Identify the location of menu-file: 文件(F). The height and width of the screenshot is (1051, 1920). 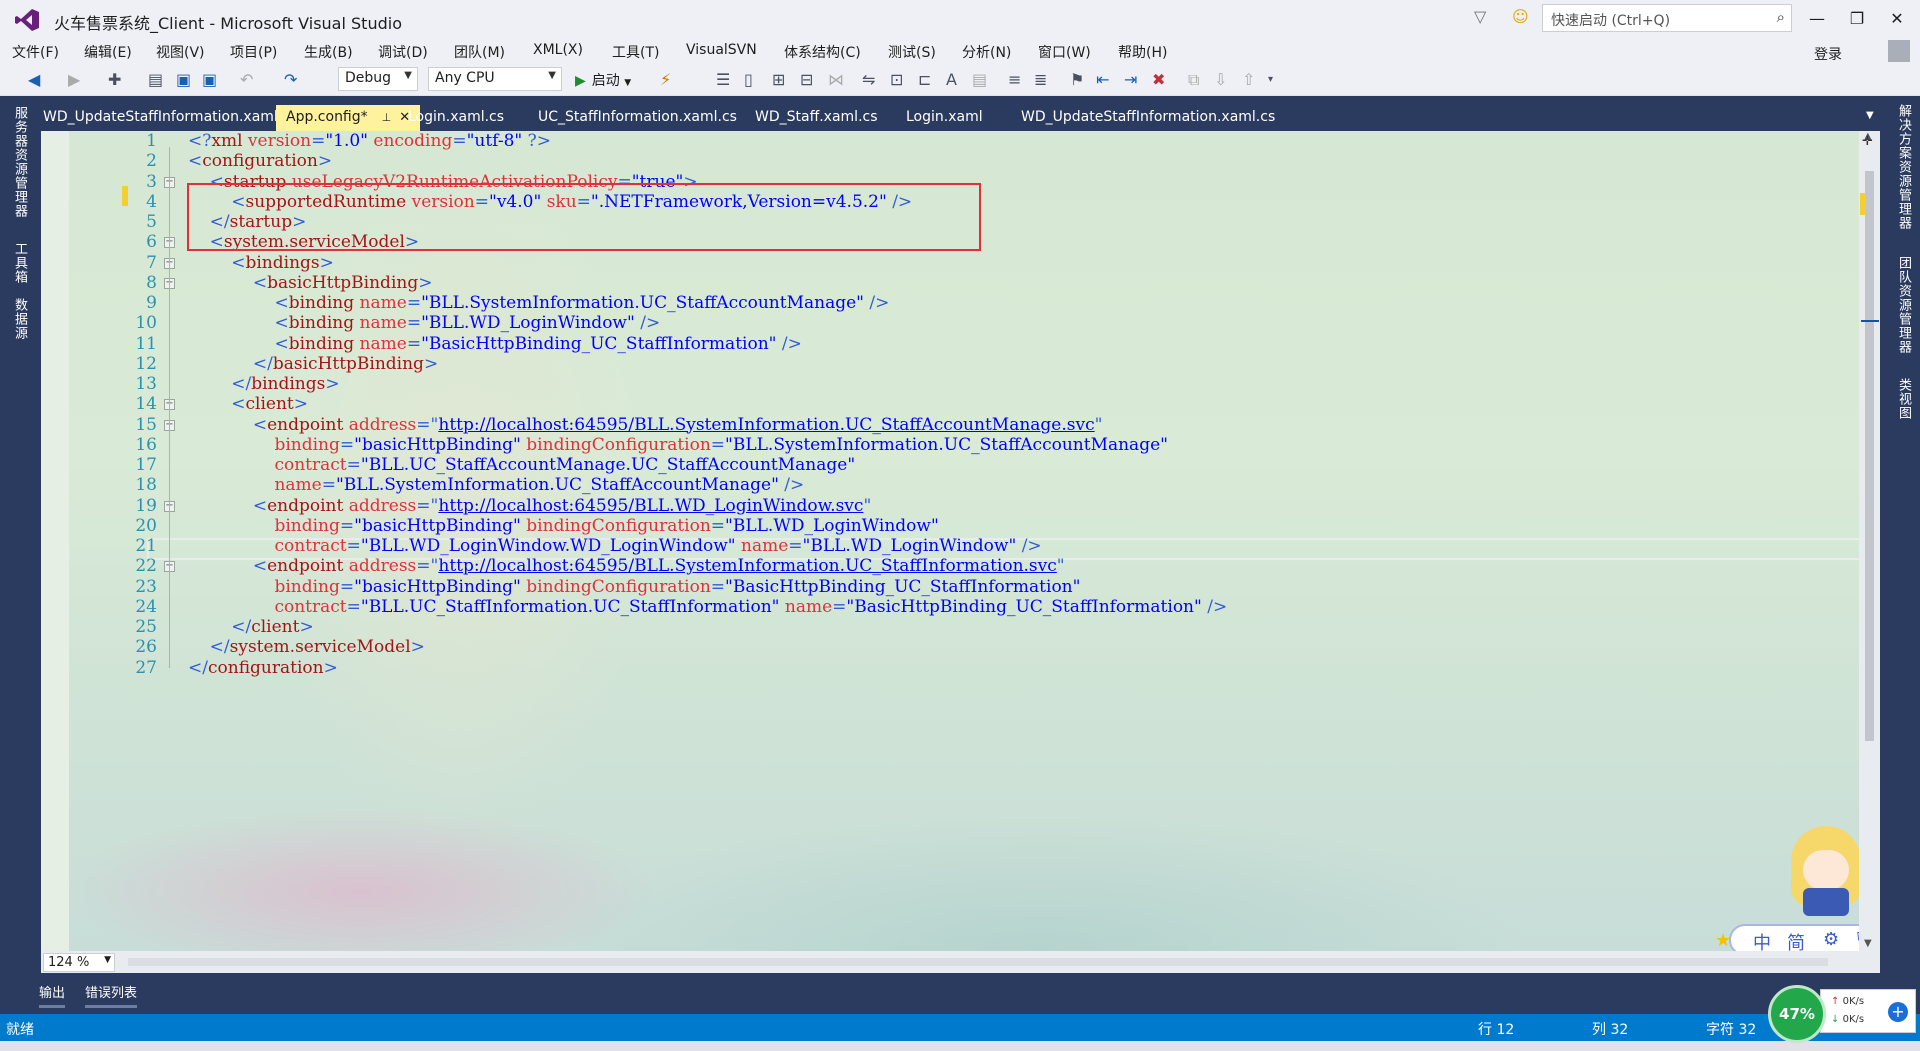
(35, 52).